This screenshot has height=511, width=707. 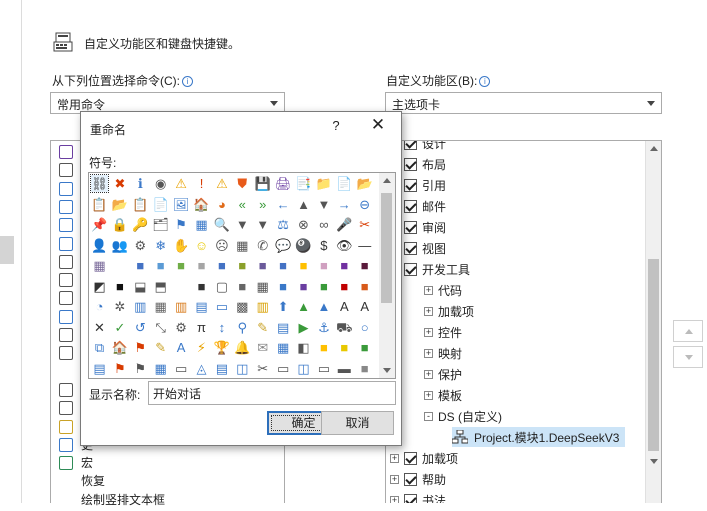 What do you see at coordinates (99, 306) in the screenshot?
I see `symbol-cell: ◔` at bounding box center [99, 306].